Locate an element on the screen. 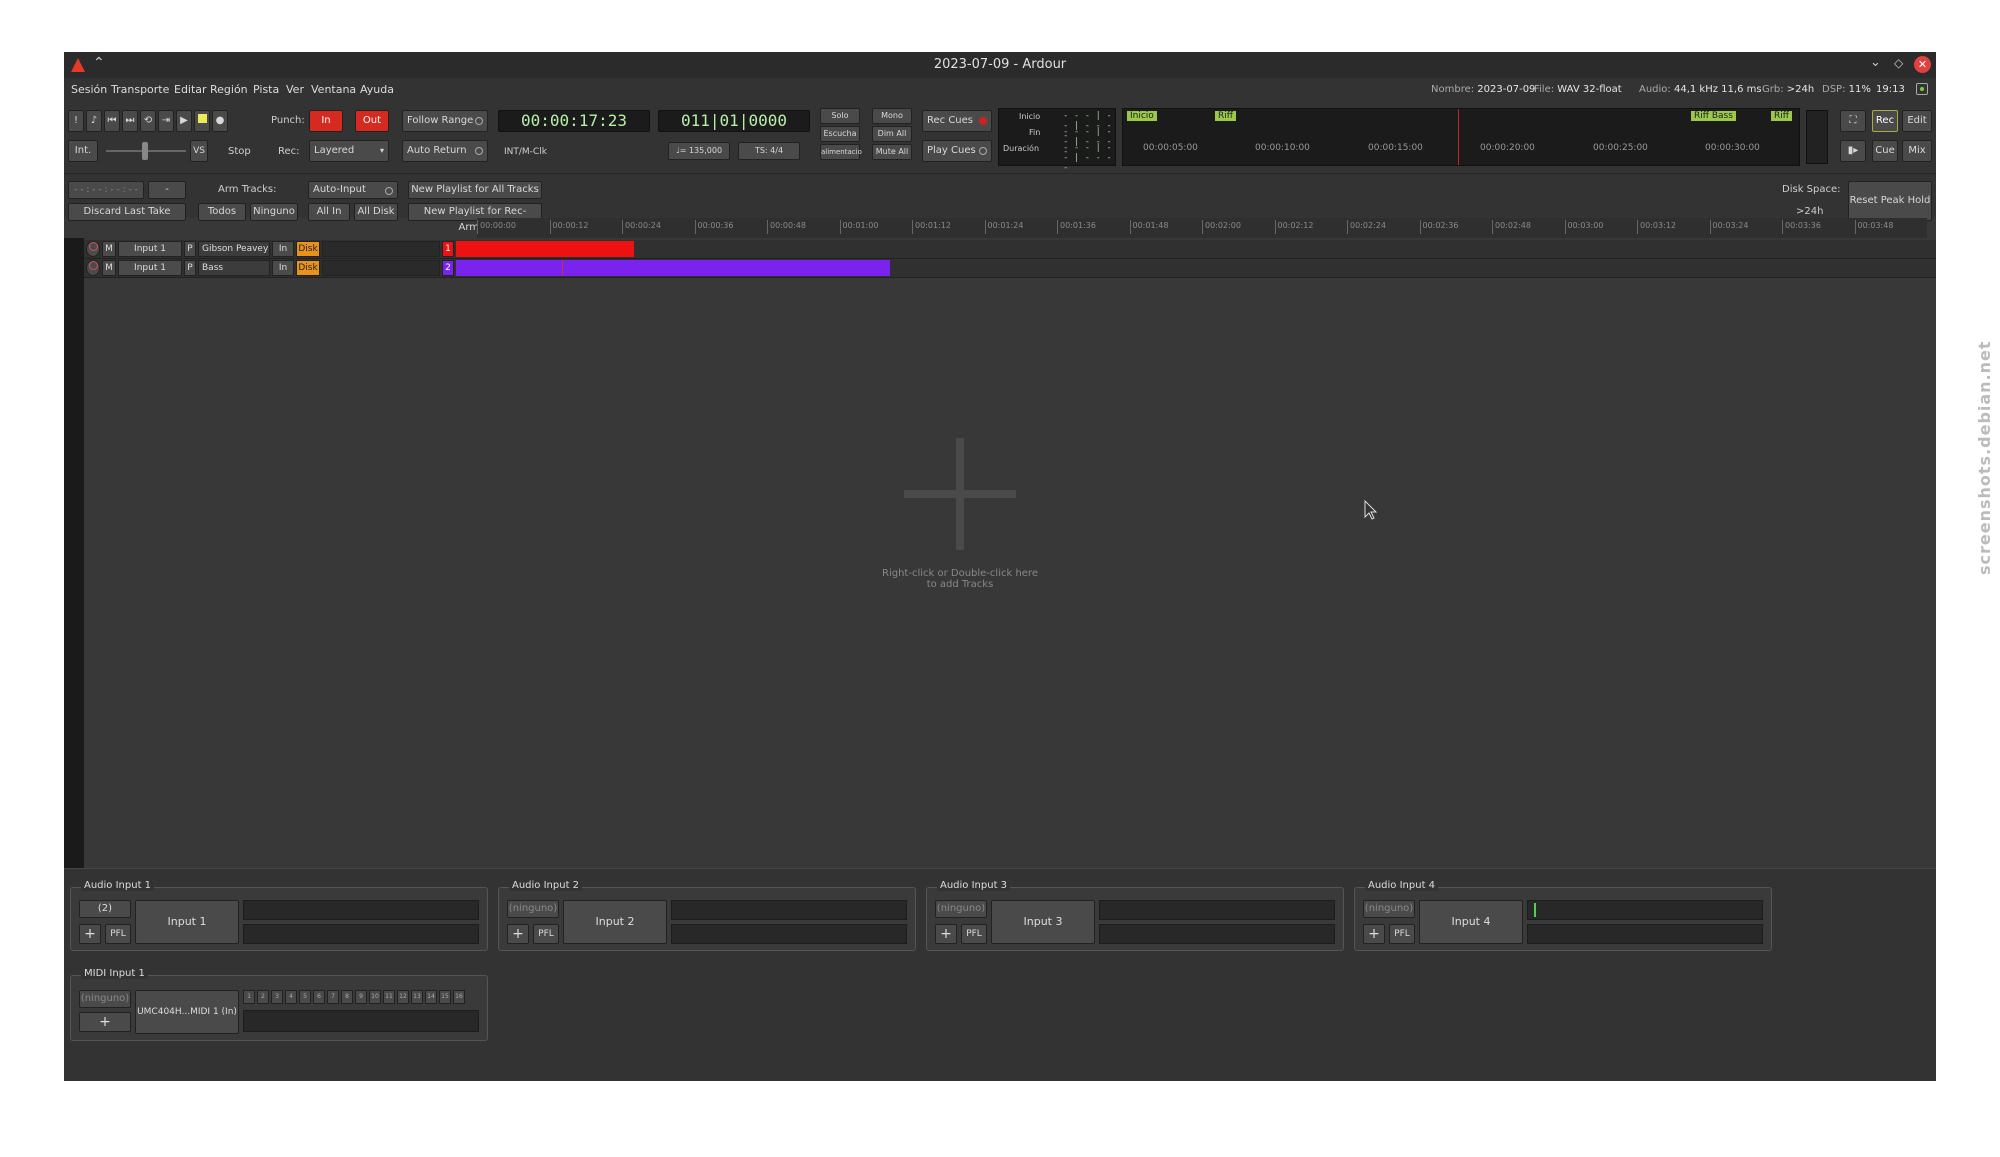 This screenshot has height=1157, width=2000. play-cues-button: Play Cues is located at coordinates (957, 151).